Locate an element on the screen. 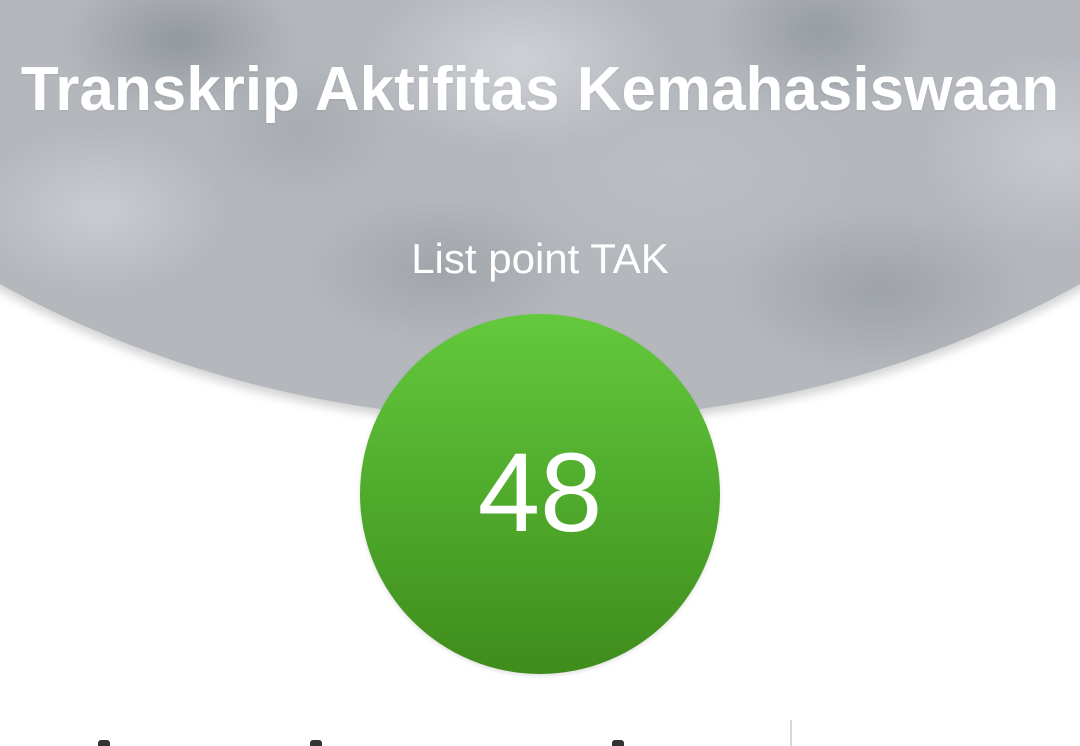 Image resolution: width=1080 pixels, height=746 pixels. column-divider is located at coordinates (791, 733).